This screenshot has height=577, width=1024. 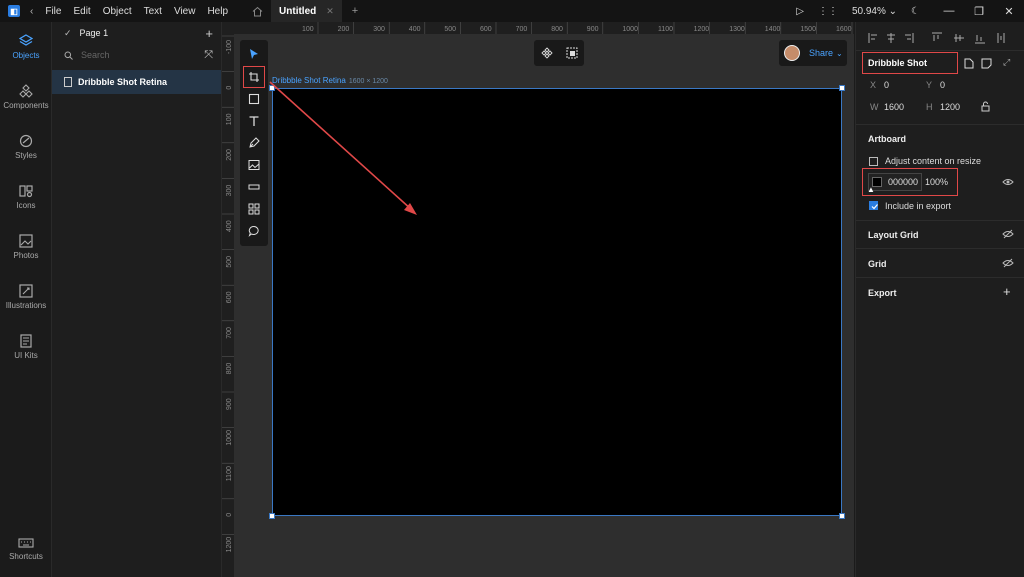 What do you see at coordinates (894, 107) in the screenshot?
I see `w-field: 1600` at bounding box center [894, 107].